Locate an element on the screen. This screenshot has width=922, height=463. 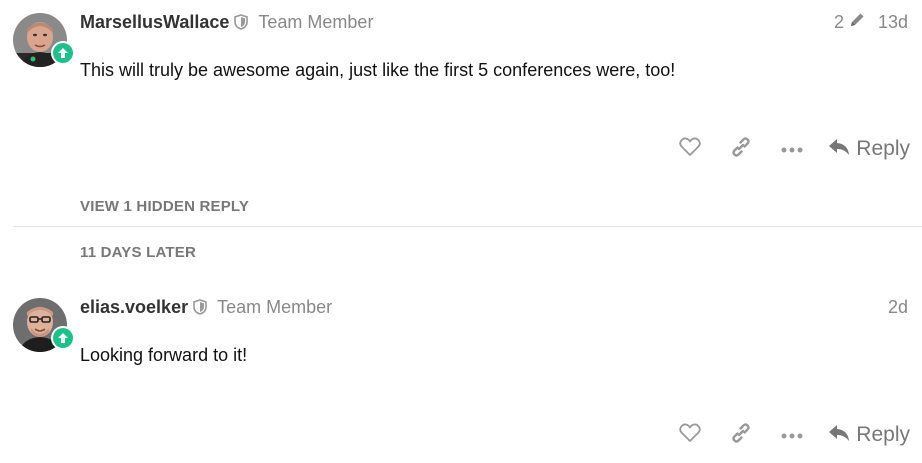
username: elias.voelker is located at coordinates (134, 307).